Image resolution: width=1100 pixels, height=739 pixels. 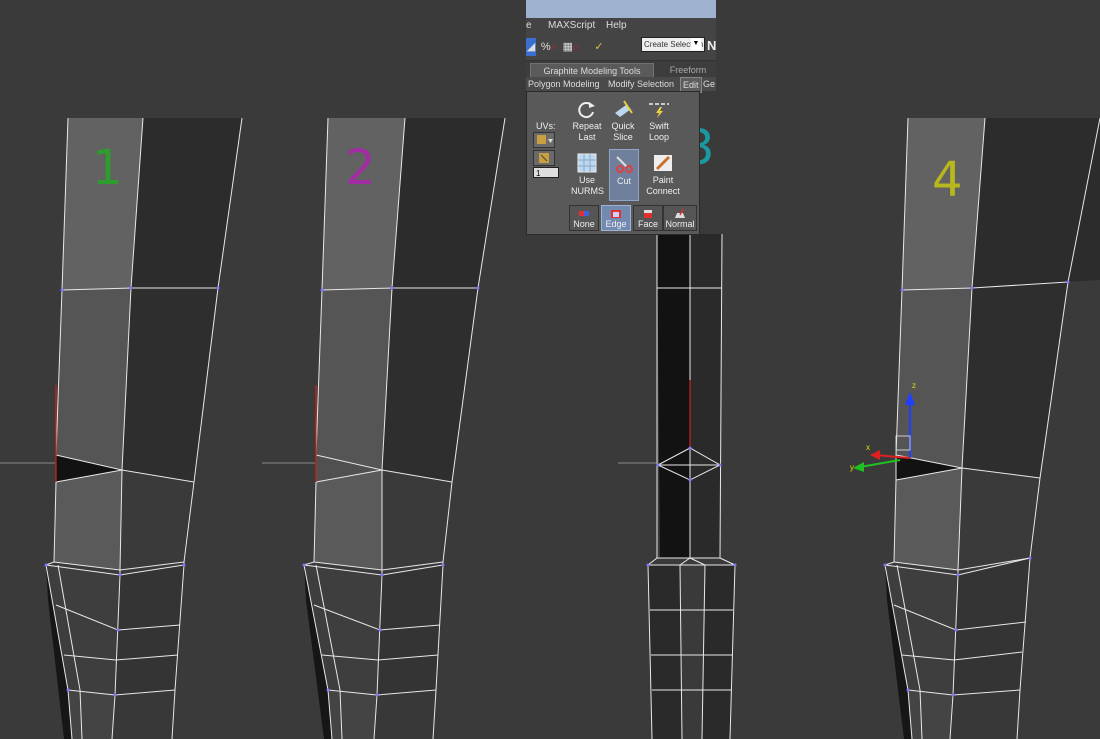 What do you see at coordinates (914, 385) in the screenshot?
I see `axis-z-label: z` at bounding box center [914, 385].